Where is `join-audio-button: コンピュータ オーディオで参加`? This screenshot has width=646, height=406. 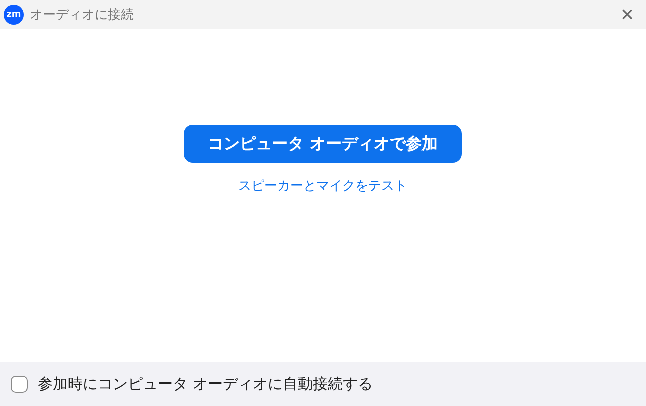
join-audio-button: コンピュータ オーディオで参加 is located at coordinates (323, 144).